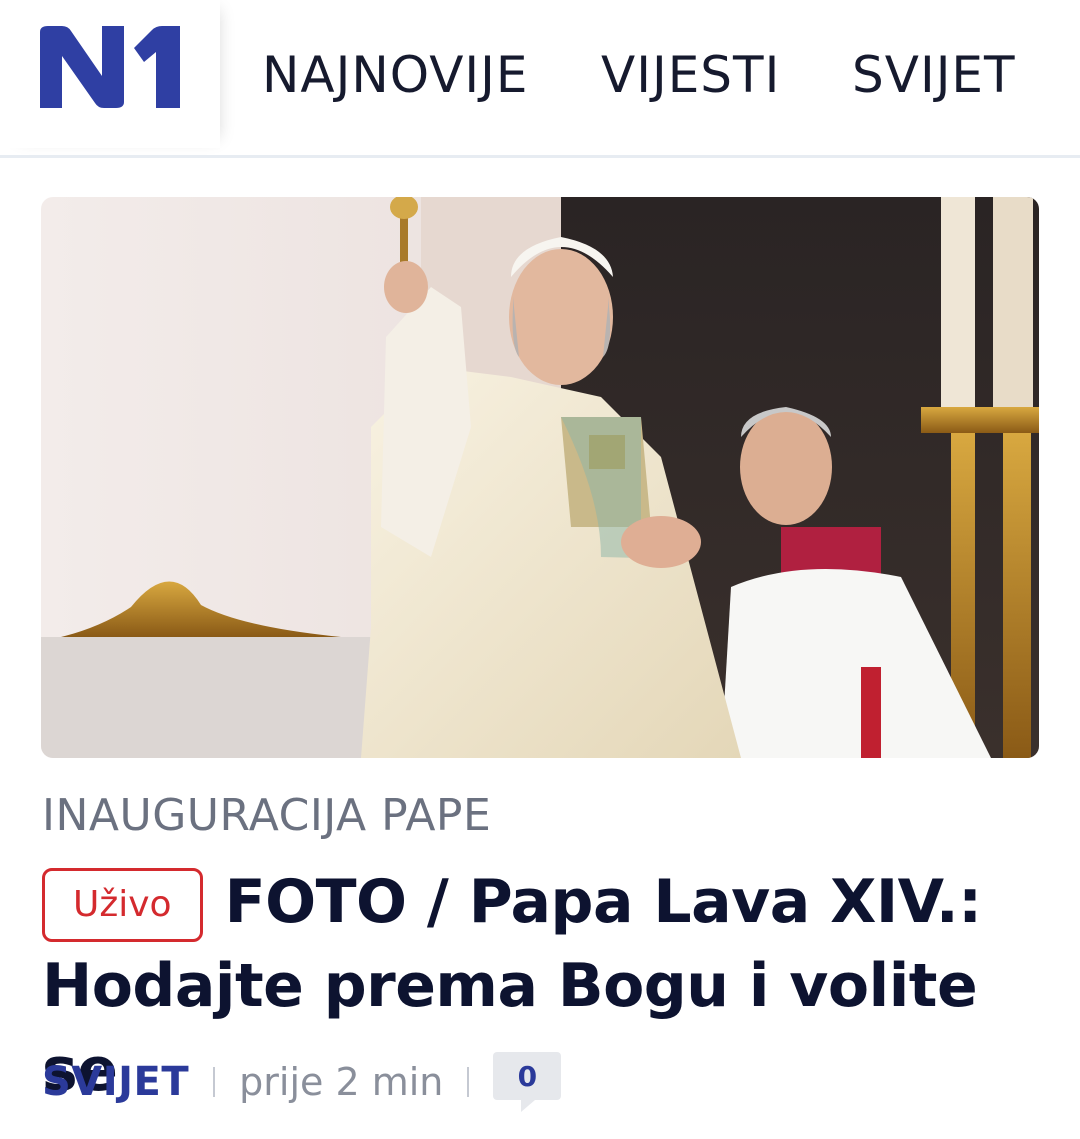 Image resolution: width=1080 pixels, height=1139 pixels. What do you see at coordinates (528, 1106) in the screenshot?
I see `comment-bubble-icon` at bounding box center [528, 1106].